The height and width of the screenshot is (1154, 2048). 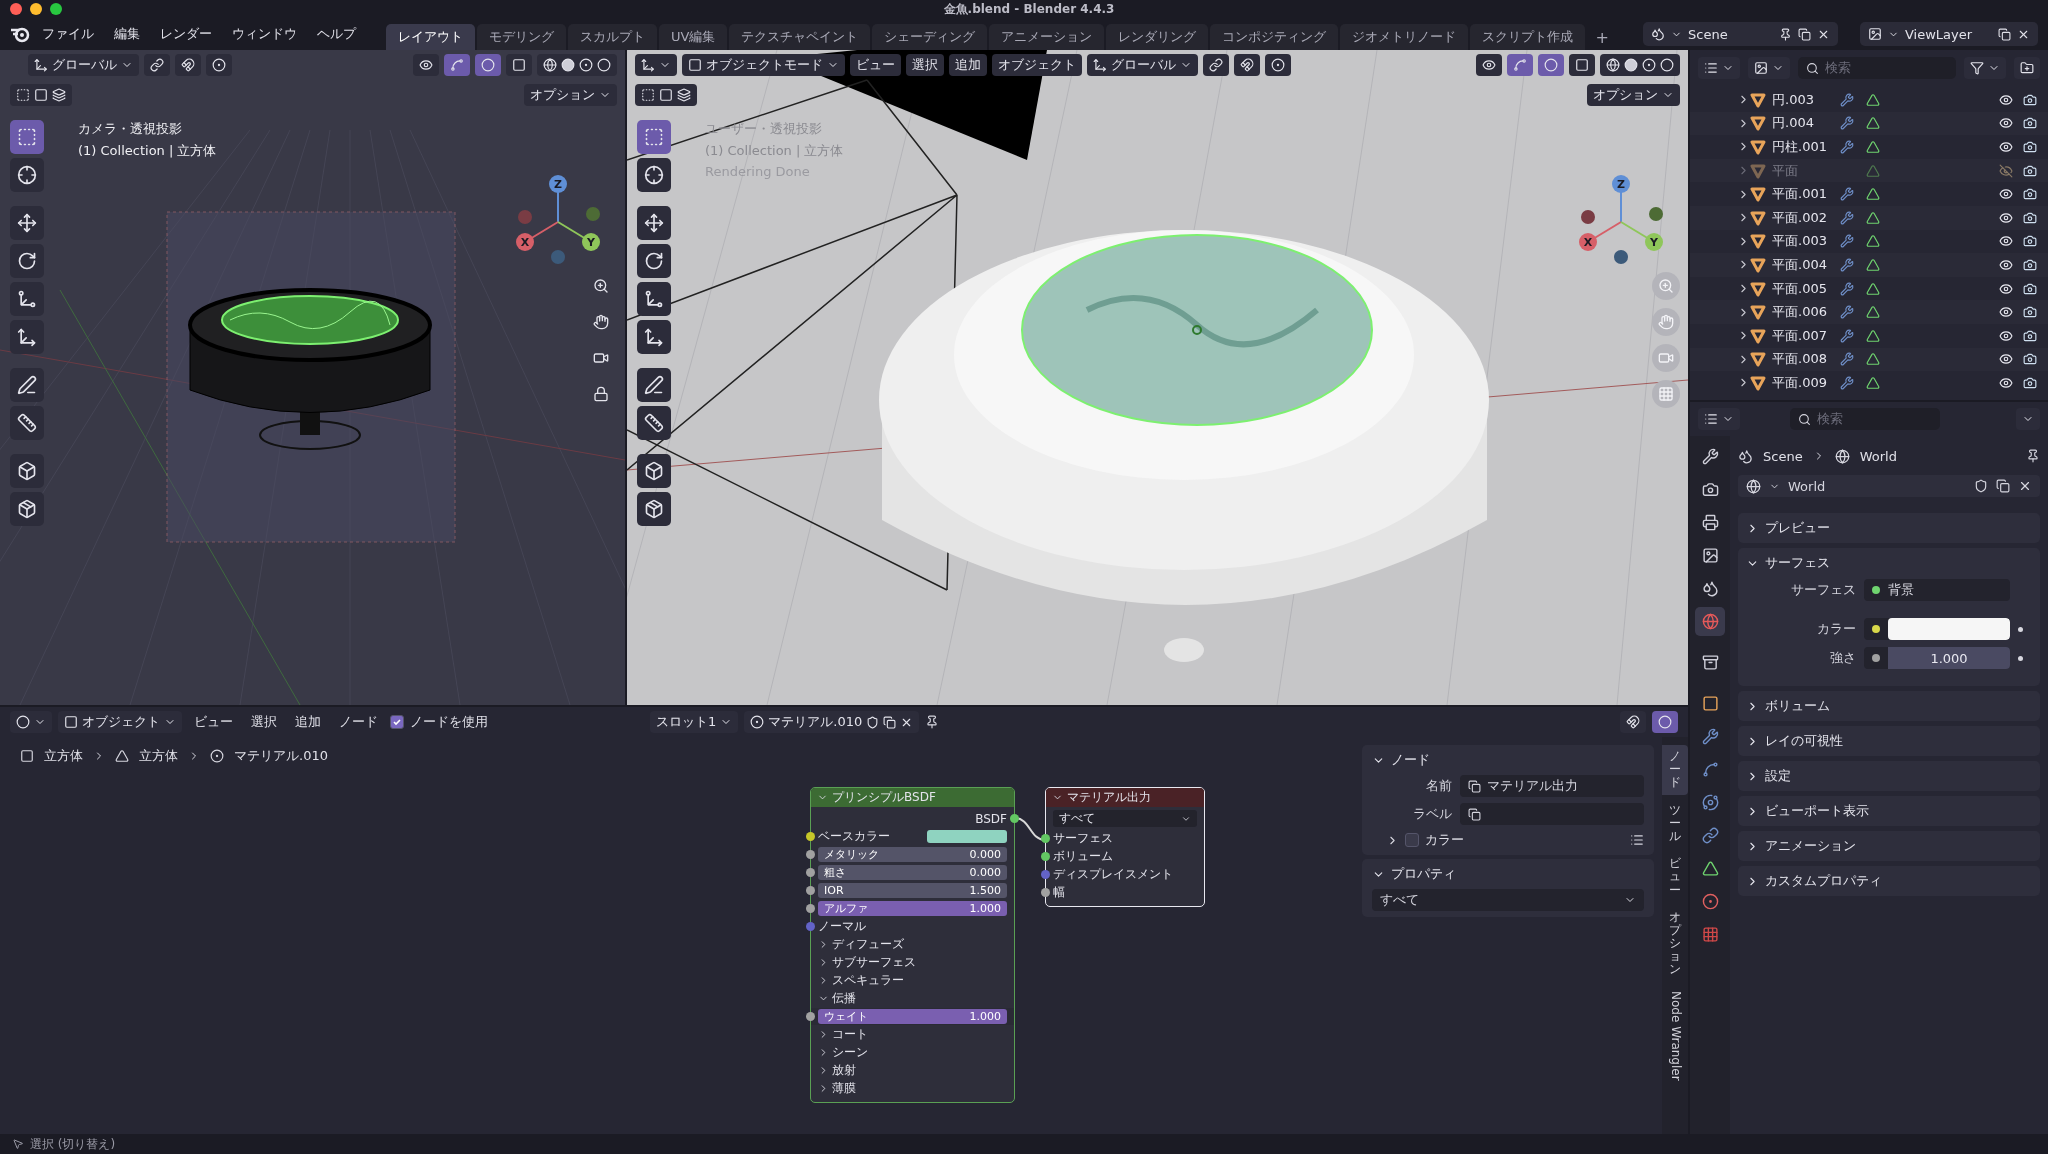 I want to click on shader-field: 背景, so click(x=1937, y=590).